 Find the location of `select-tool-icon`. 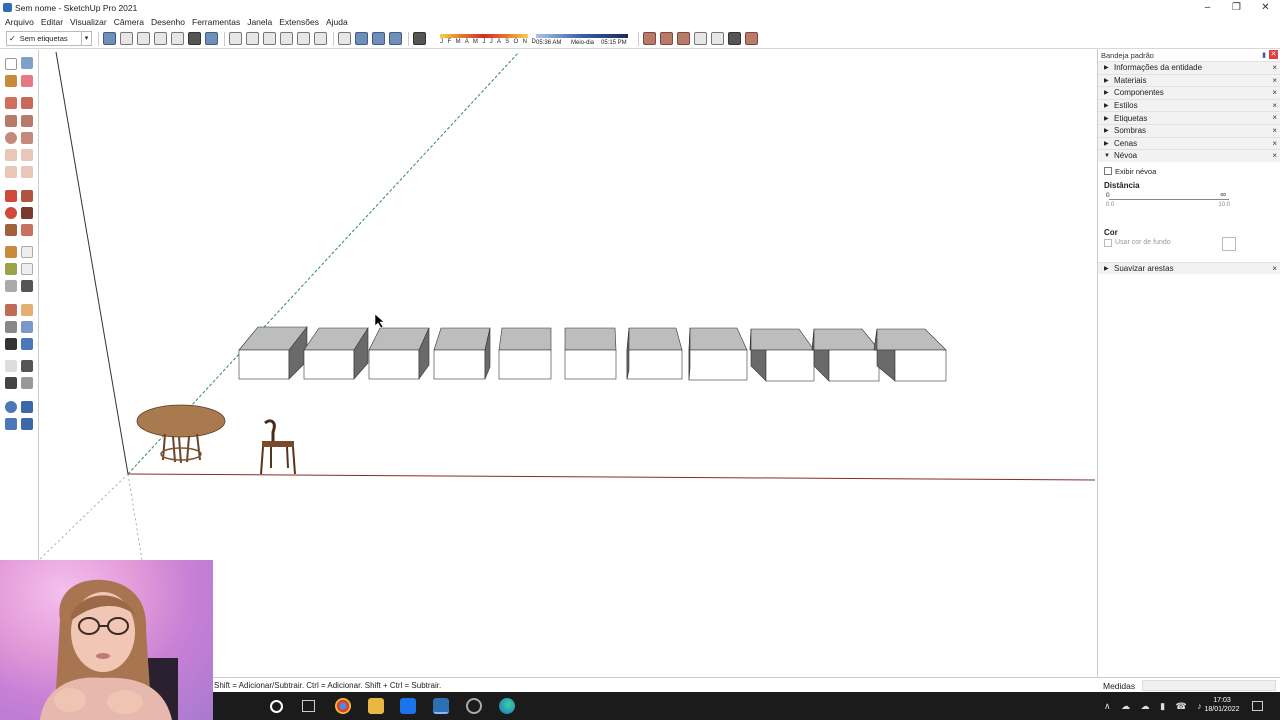

select-tool-icon is located at coordinates (11, 64).